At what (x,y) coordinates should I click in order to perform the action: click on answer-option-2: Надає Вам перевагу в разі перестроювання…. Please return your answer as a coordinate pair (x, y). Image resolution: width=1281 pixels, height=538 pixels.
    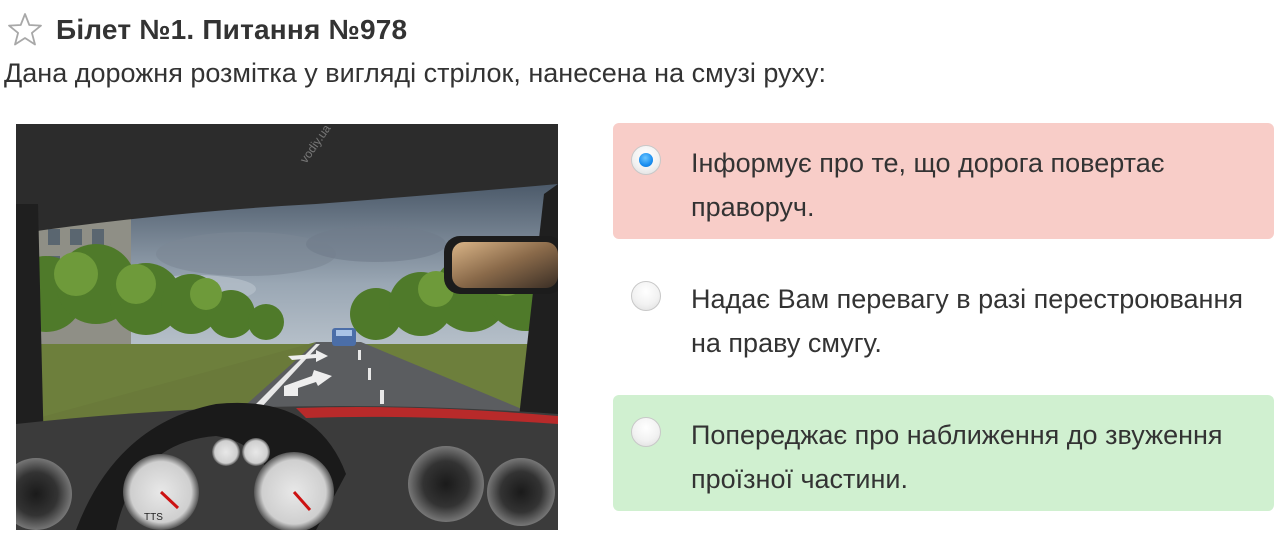
    Looking at the image, I should click on (943, 317).